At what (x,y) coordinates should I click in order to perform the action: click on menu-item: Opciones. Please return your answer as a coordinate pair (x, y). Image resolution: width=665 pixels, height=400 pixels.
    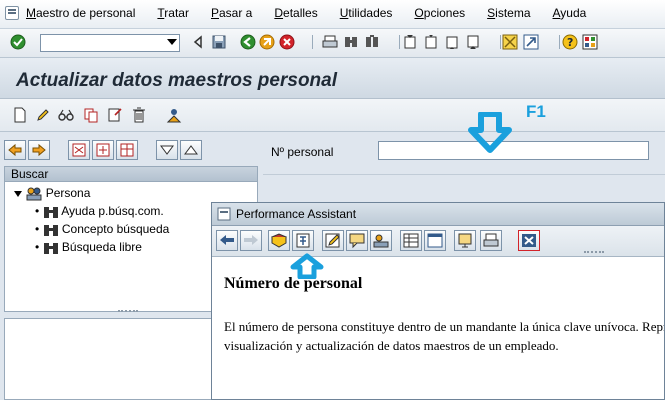
    Looking at the image, I should click on (439, 13).